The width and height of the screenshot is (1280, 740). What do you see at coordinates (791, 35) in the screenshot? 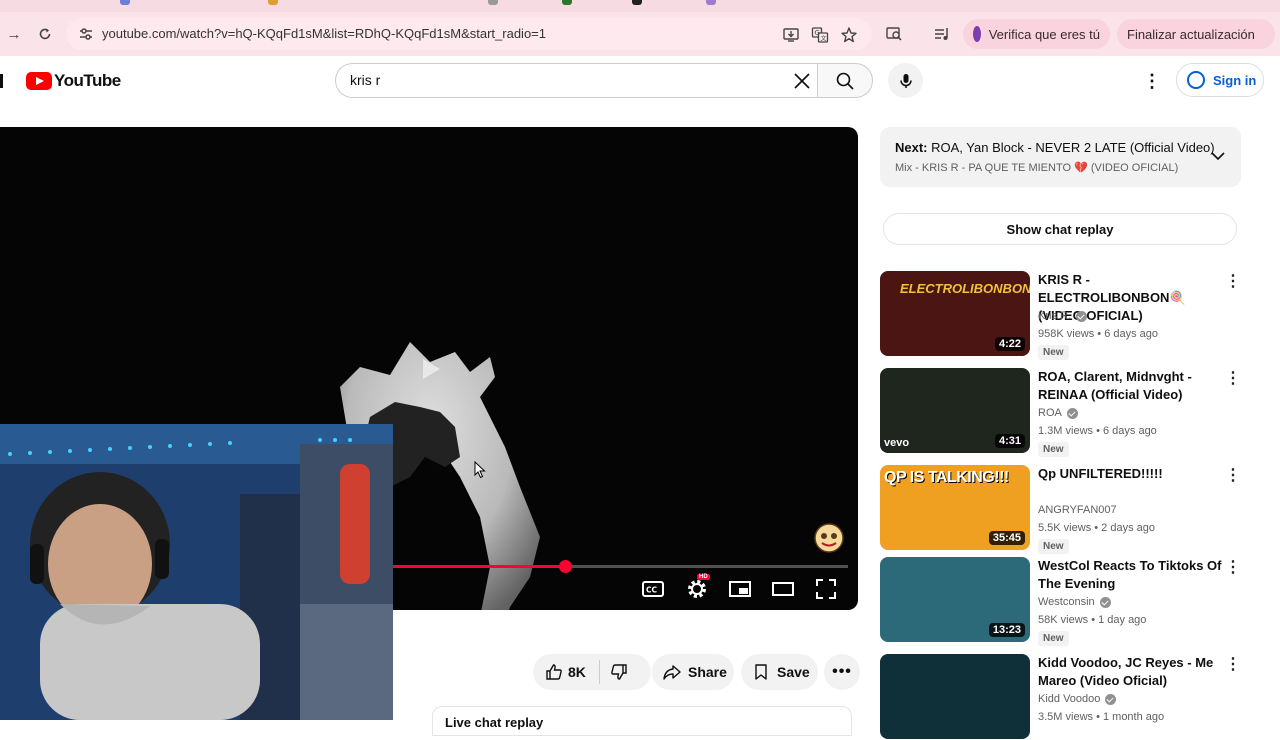
I see `install-app-icon` at bounding box center [791, 35].